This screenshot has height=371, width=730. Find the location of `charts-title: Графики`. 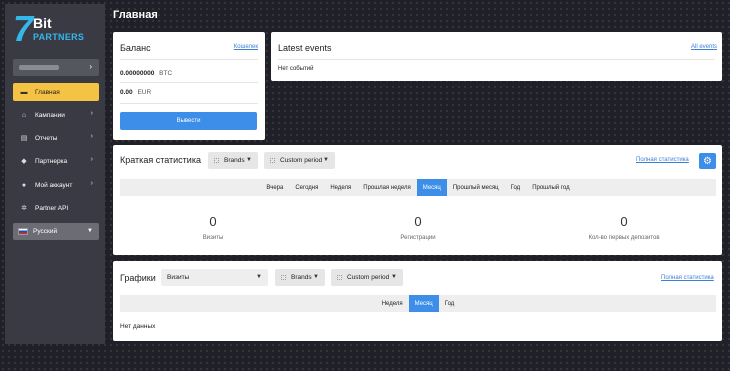

charts-title: Графики is located at coordinates (138, 278).